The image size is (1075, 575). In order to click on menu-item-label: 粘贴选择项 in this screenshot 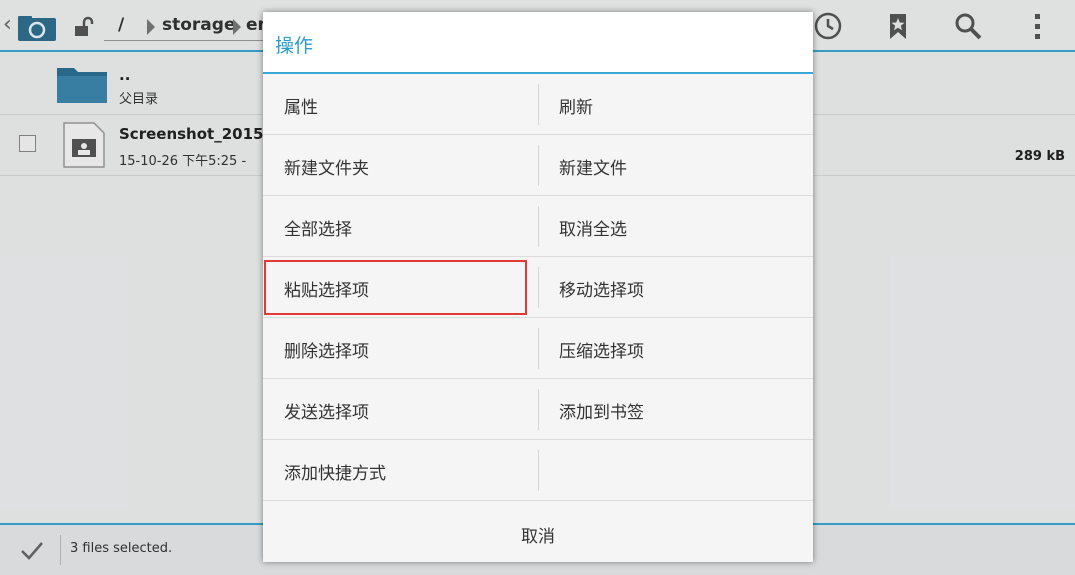, I will do `click(326, 291)`.